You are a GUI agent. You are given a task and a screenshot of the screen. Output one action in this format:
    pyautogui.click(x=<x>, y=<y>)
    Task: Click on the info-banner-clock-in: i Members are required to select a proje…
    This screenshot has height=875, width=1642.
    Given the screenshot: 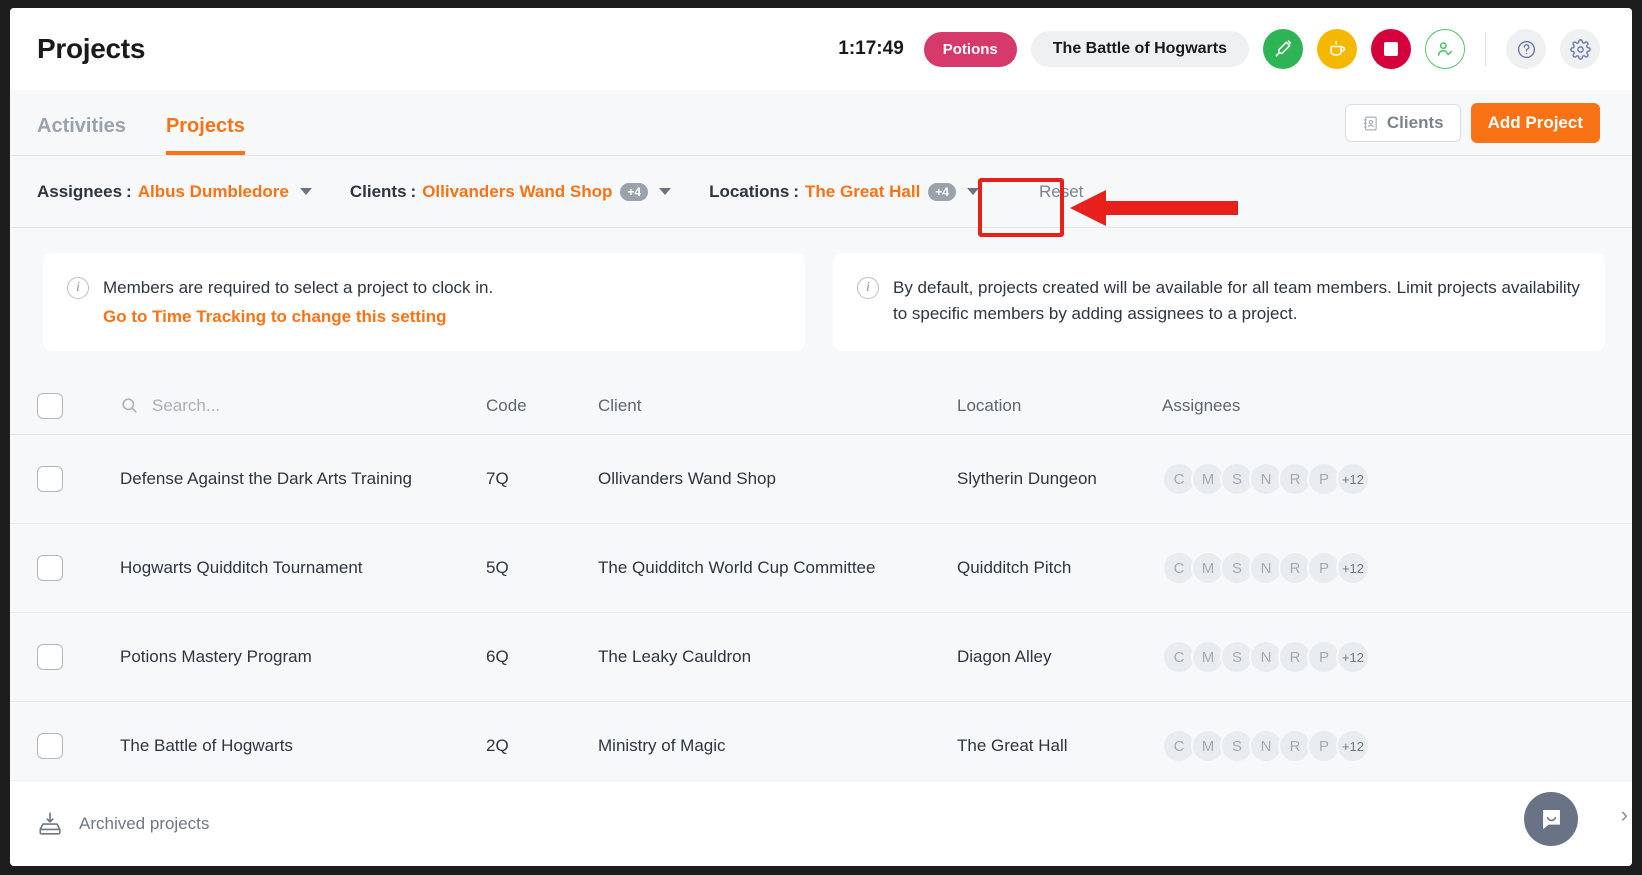 What is the action you would take?
    pyautogui.click(x=424, y=302)
    